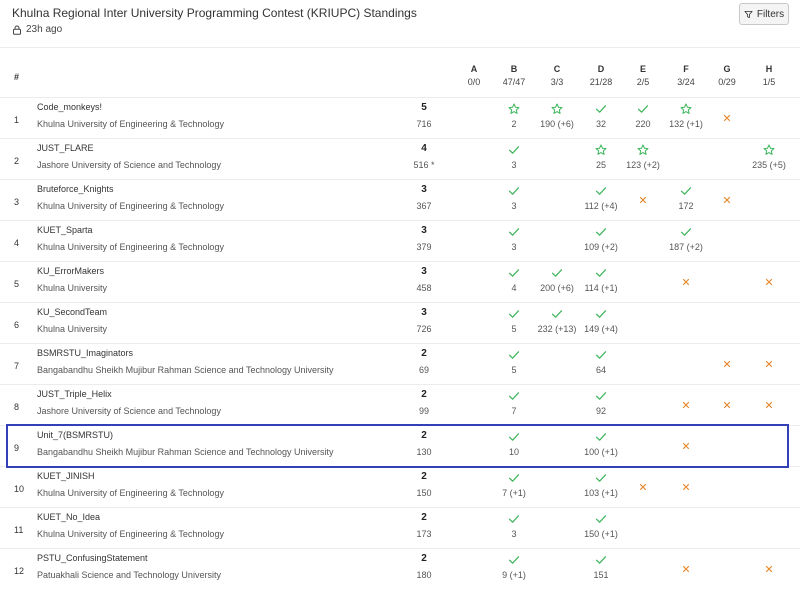 This screenshot has height=590, width=800. What do you see at coordinates (514, 75) in the screenshot?
I see `problem-header-b: B 47/47` at bounding box center [514, 75].